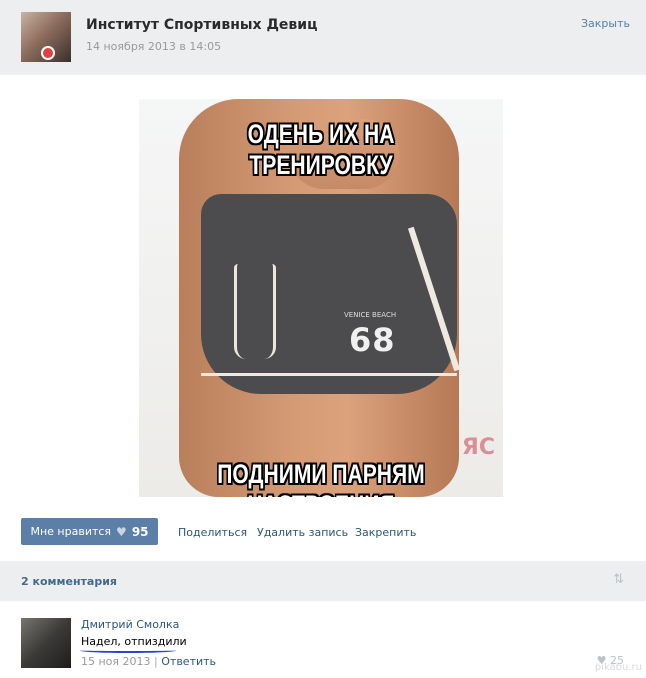 This screenshot has width=646, height=678. What do you see at coordinates (321, 149) in the screenshot?
I see `meme-caption-top: ОДЕНЬ ИХ НА ТРЕНИРОВКУ` at bounding box center [321, 149].